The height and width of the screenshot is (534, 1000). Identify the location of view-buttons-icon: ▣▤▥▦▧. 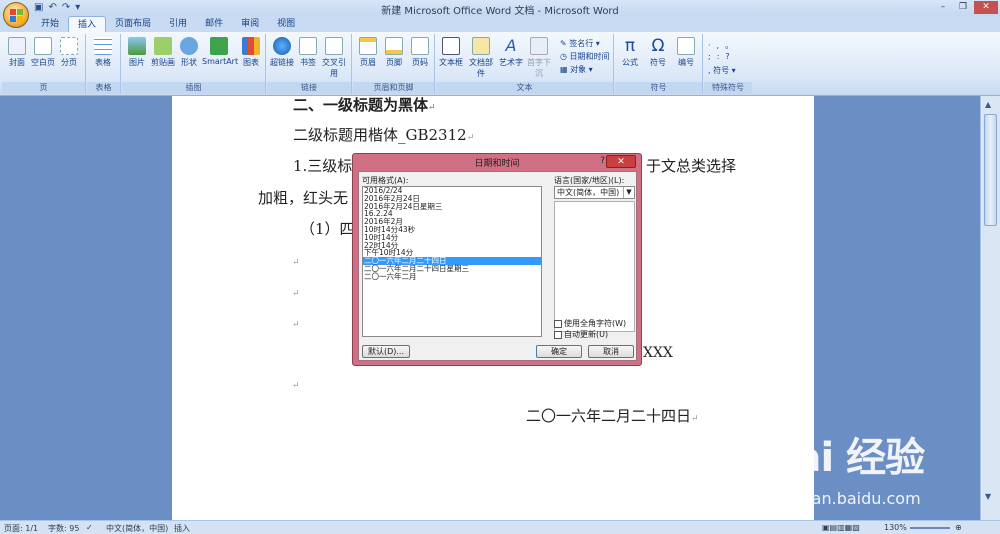
(841, 527).